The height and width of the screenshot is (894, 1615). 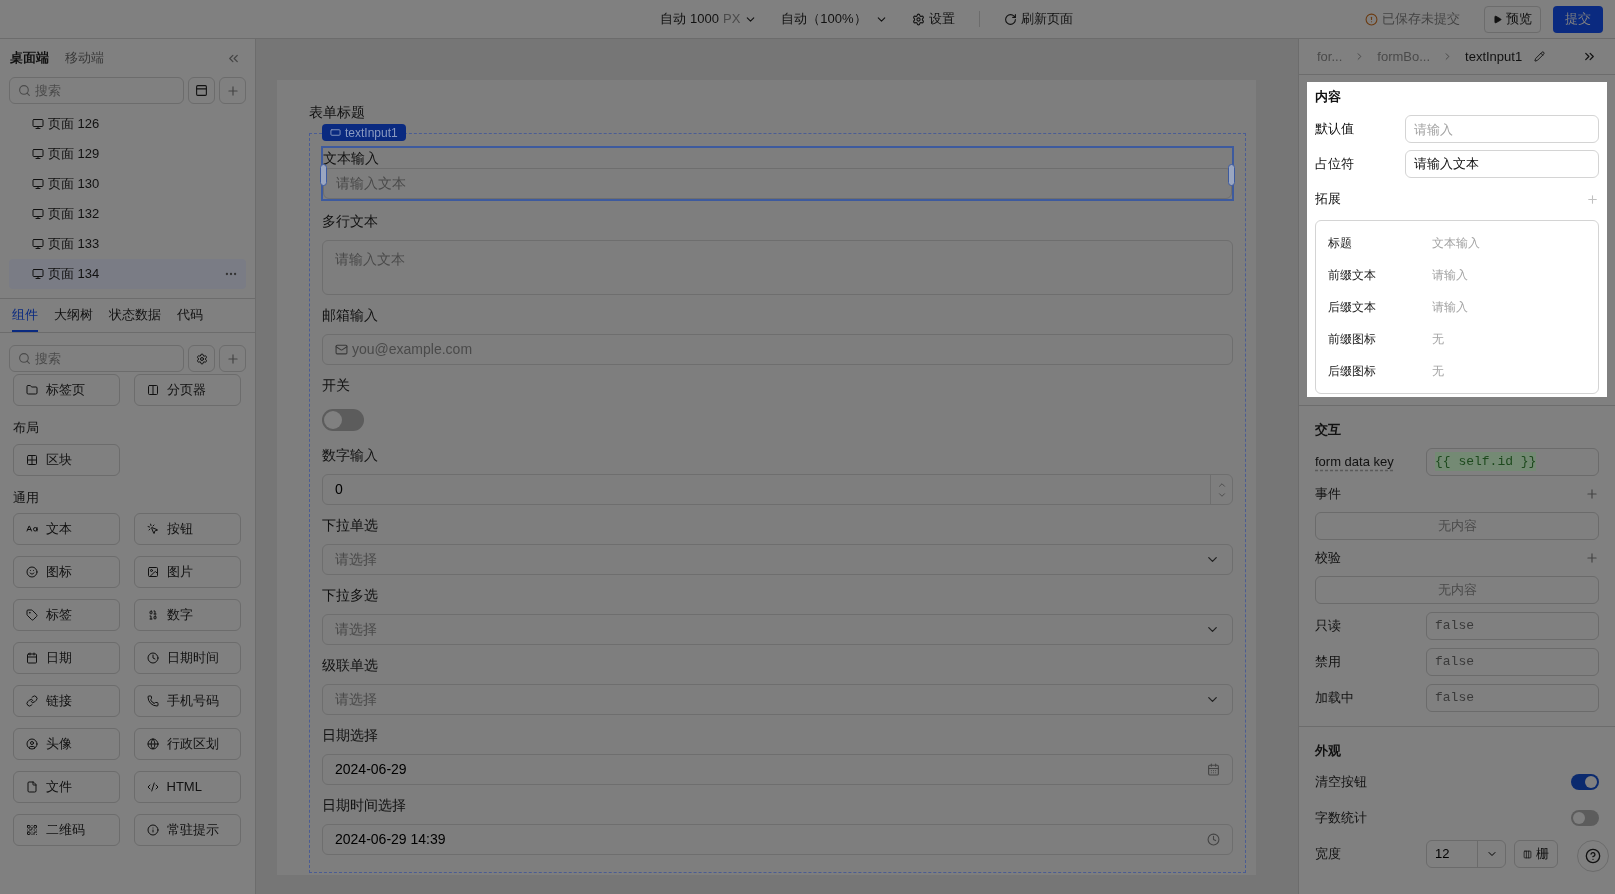 I want to click on field-label: 数字输入, so click(x=350, y=455).